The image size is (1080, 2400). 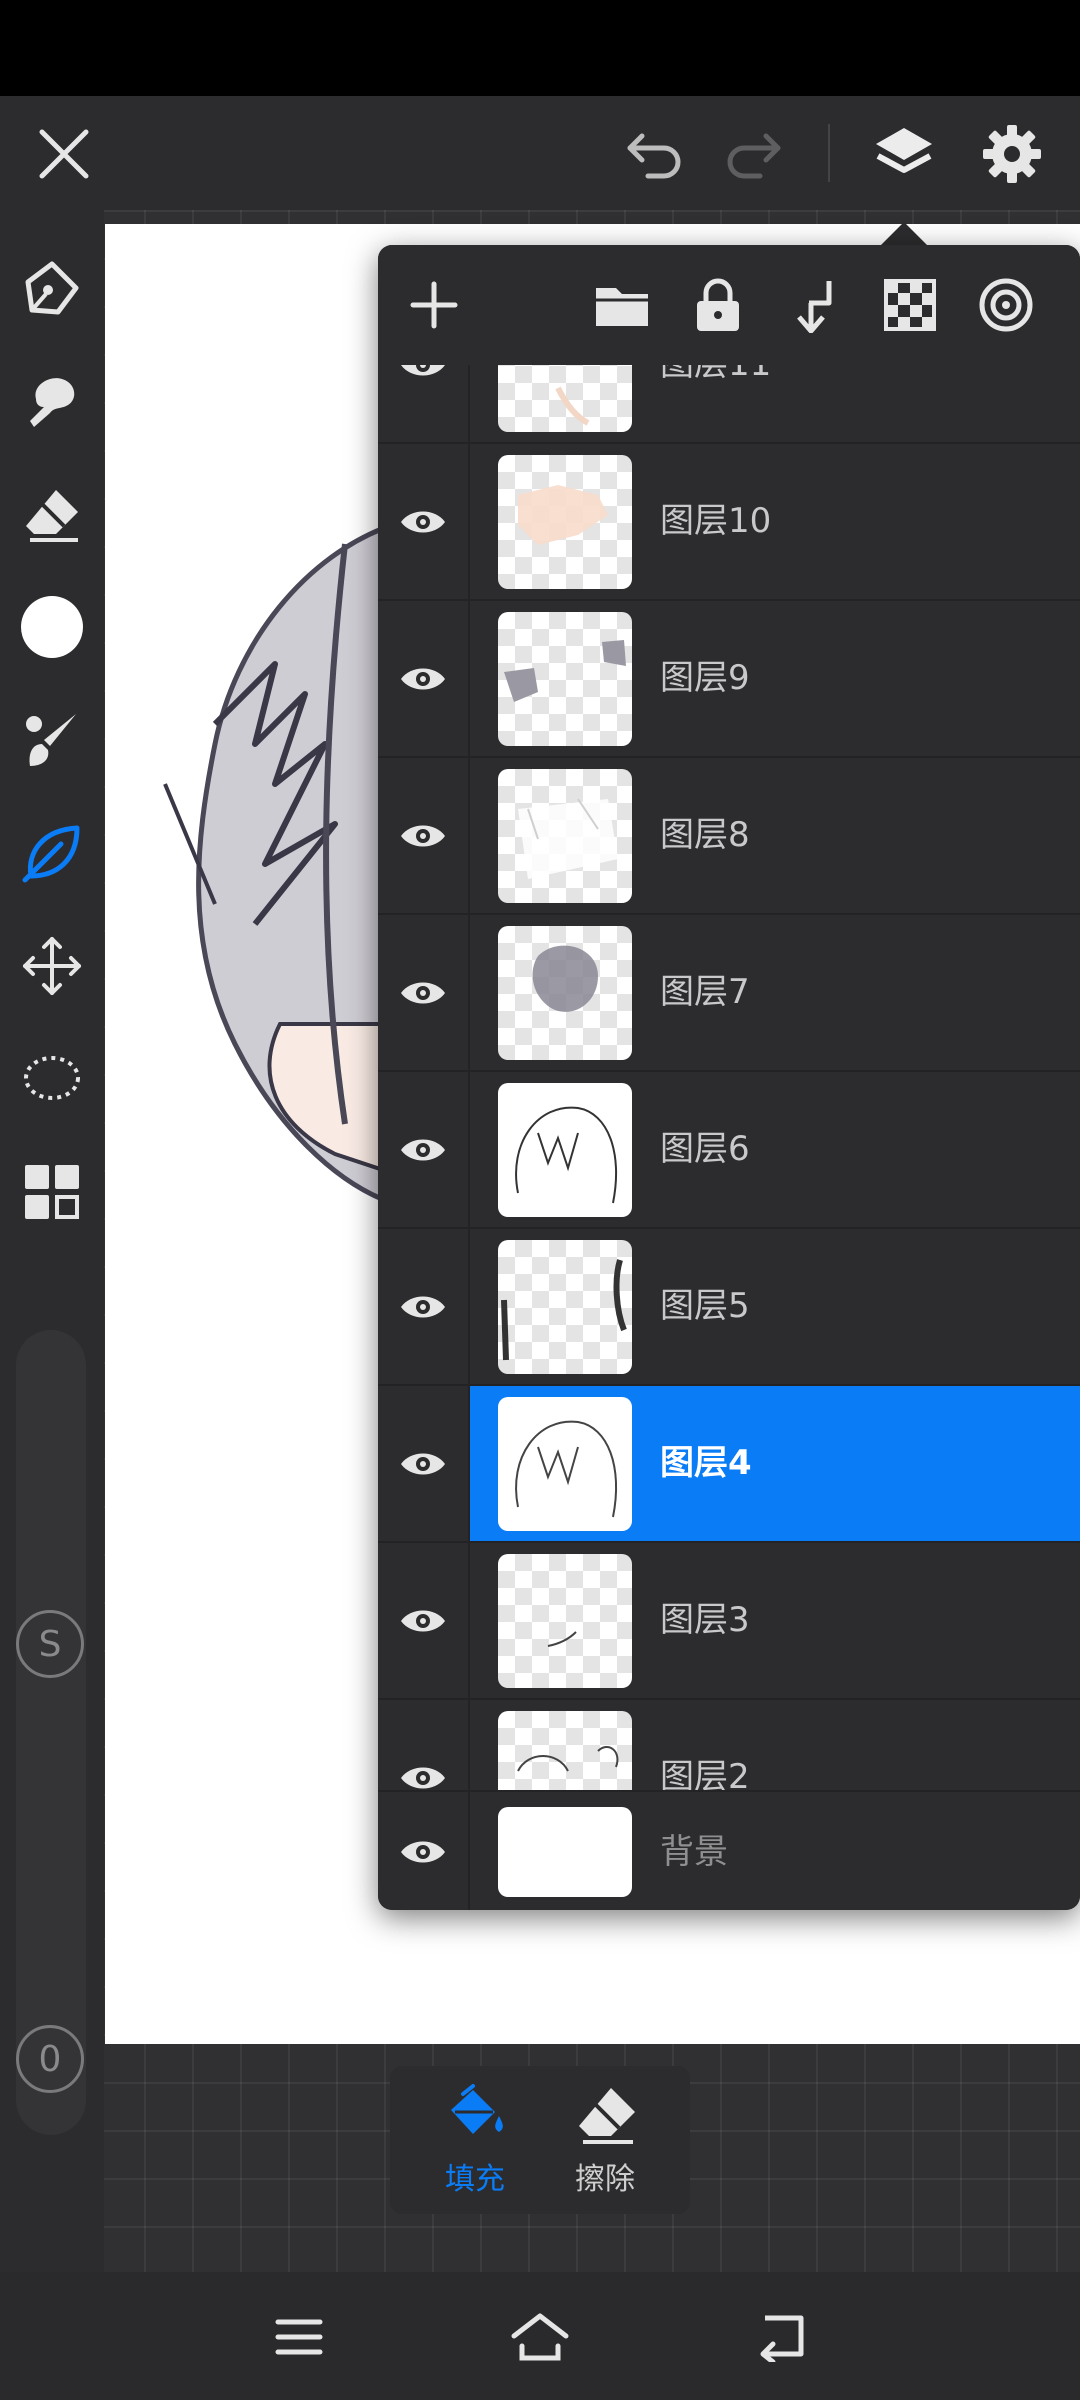 I want to click on opacity-slider-badge: 0, so click(x=50, y=2059).